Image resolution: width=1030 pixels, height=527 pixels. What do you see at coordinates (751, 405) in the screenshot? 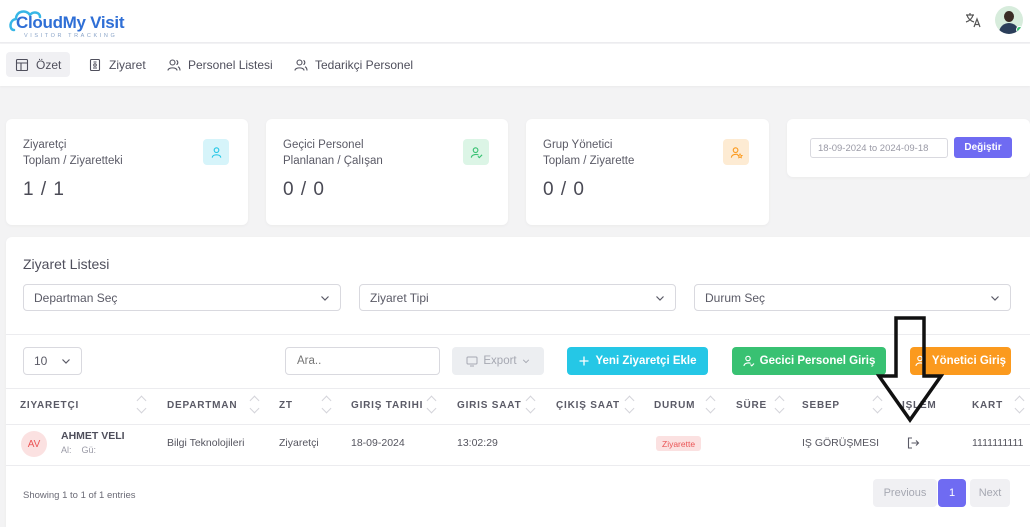
I see `col-header-duration: SÜRE` at bounding box center [751, 405].